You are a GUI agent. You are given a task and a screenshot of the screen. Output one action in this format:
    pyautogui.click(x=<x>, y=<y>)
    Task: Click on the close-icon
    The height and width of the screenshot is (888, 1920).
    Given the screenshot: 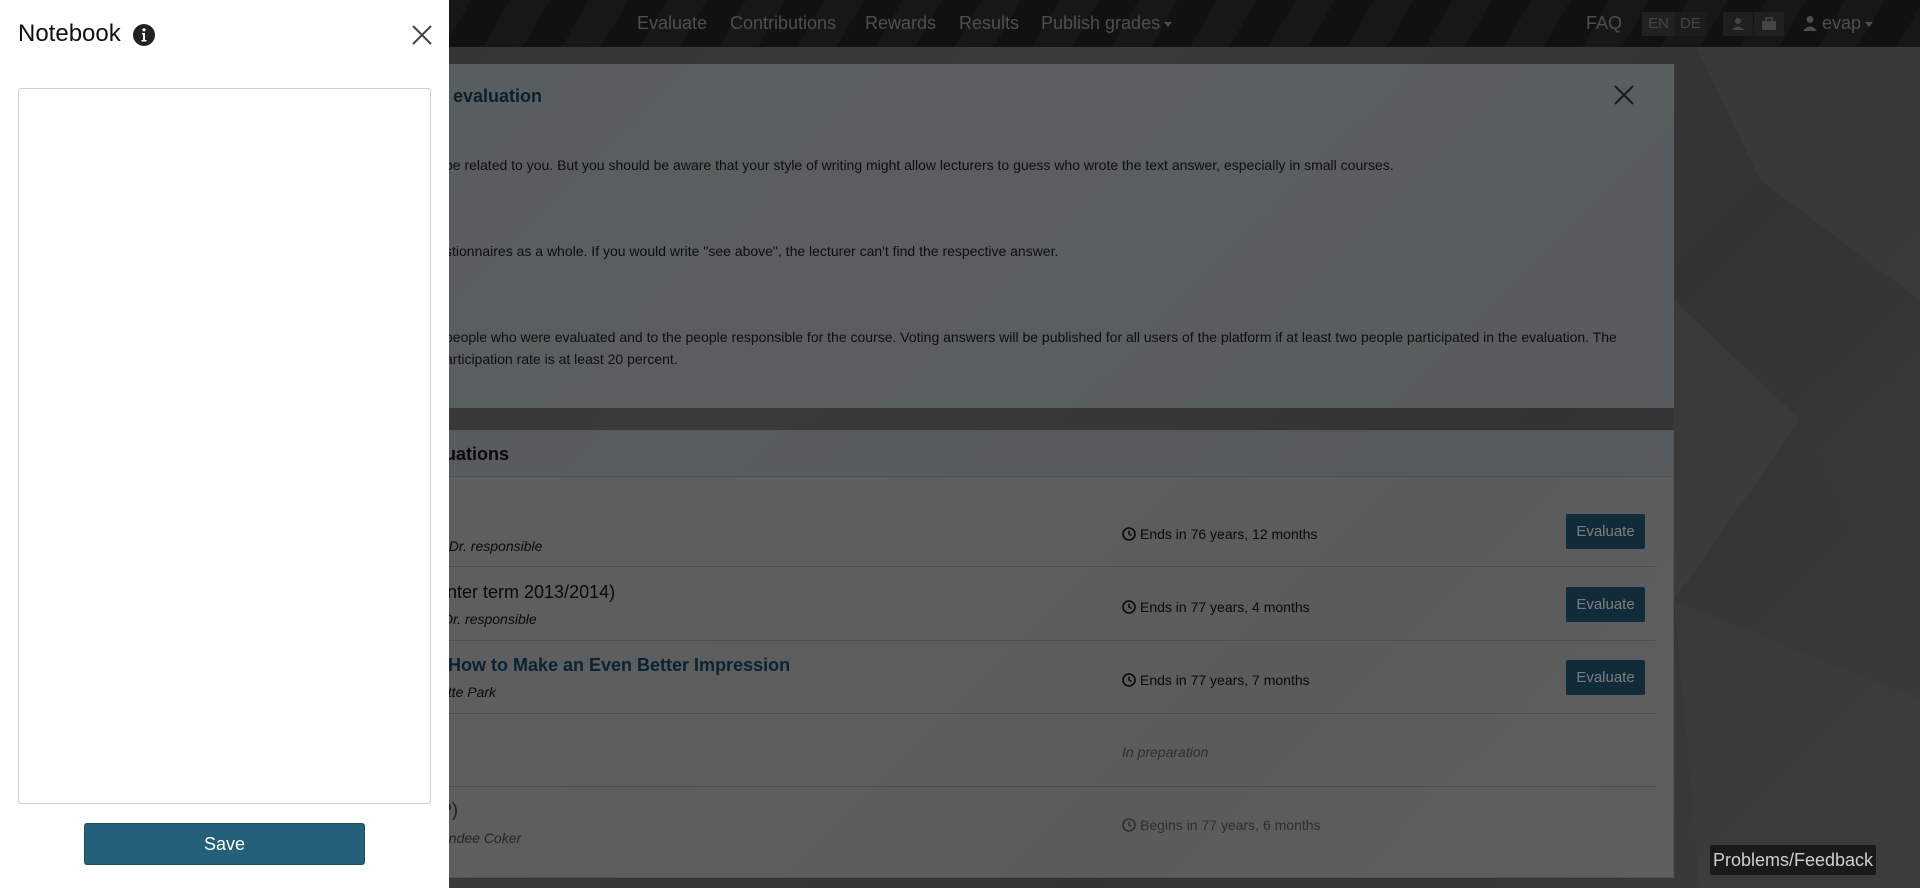 What is the action you would take?
    pyautogui.click(x=422, y=35)
    